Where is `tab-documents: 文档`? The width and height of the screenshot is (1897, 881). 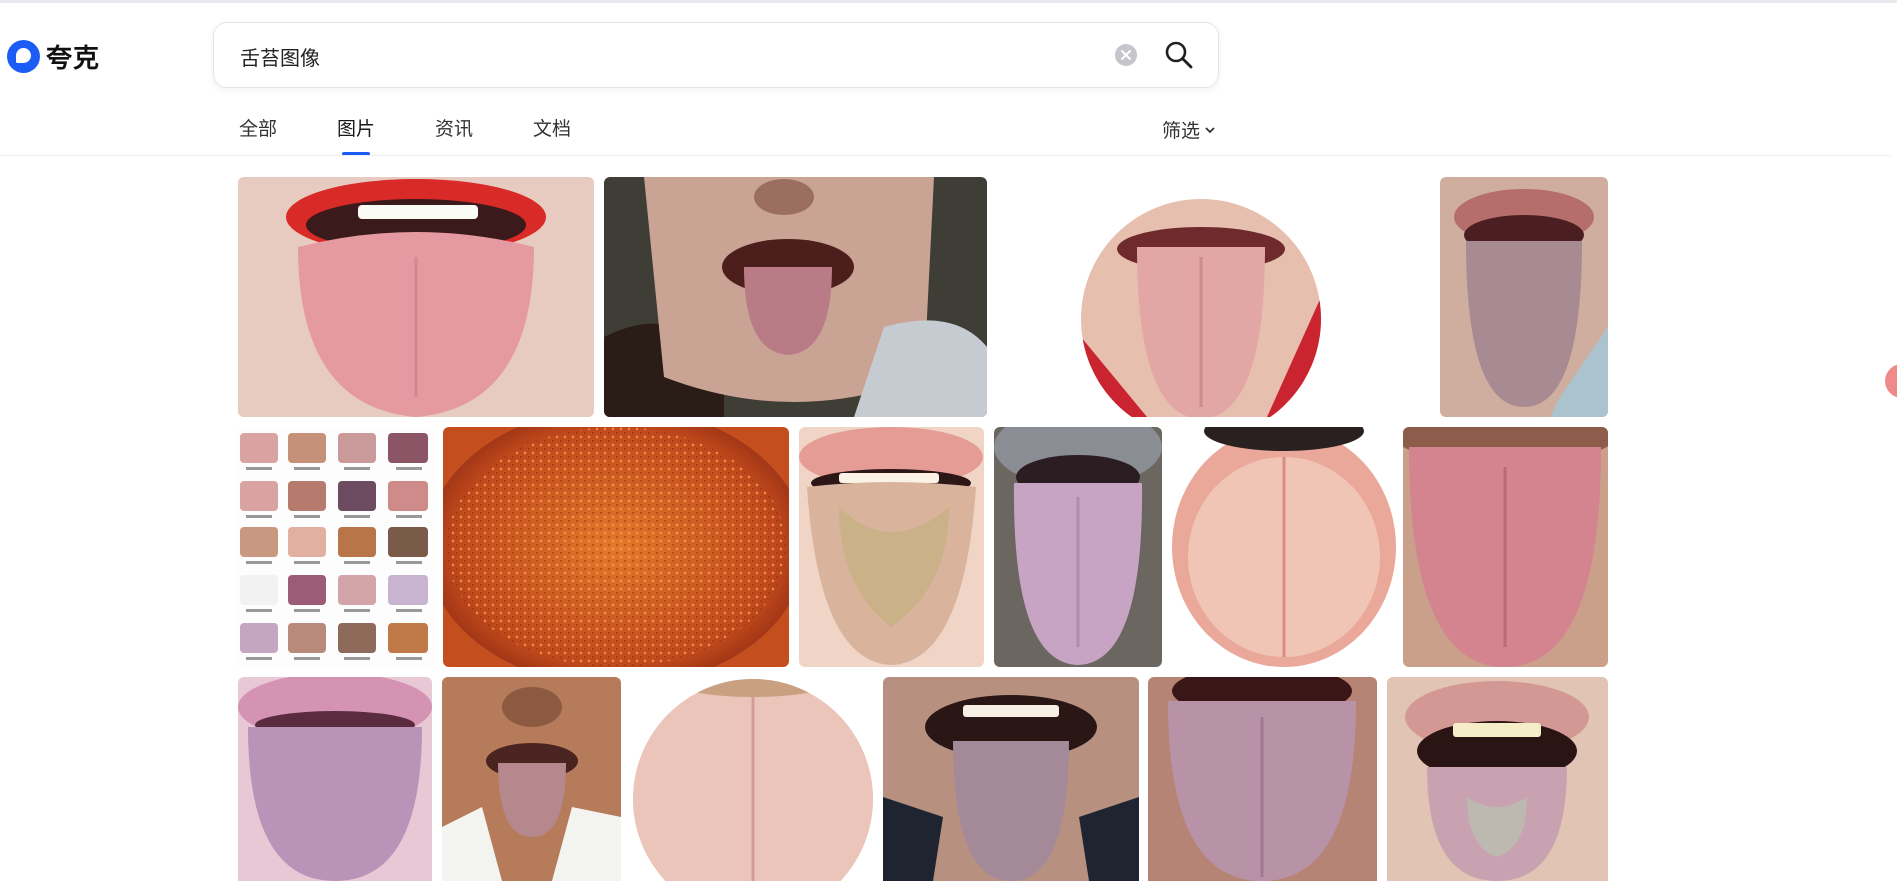
tab-documents: 文档 is located at coordinates (552, 135).